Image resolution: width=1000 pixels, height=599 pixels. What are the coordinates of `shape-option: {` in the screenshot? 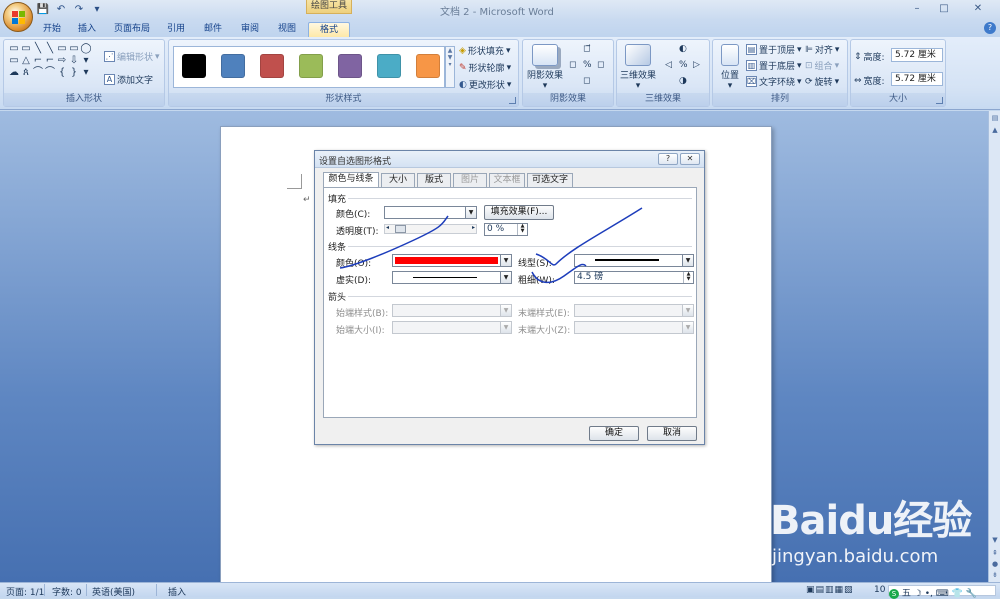 It's located at (62, 73).